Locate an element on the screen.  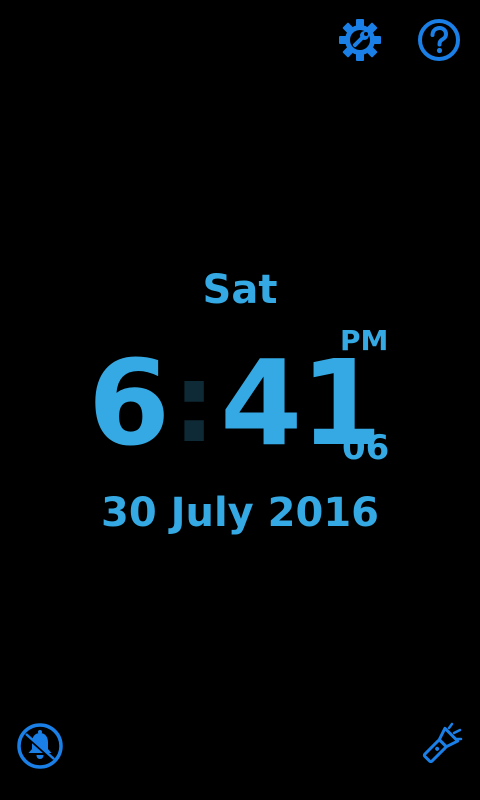
flashlight-icon is located at coordinates (442, 743).